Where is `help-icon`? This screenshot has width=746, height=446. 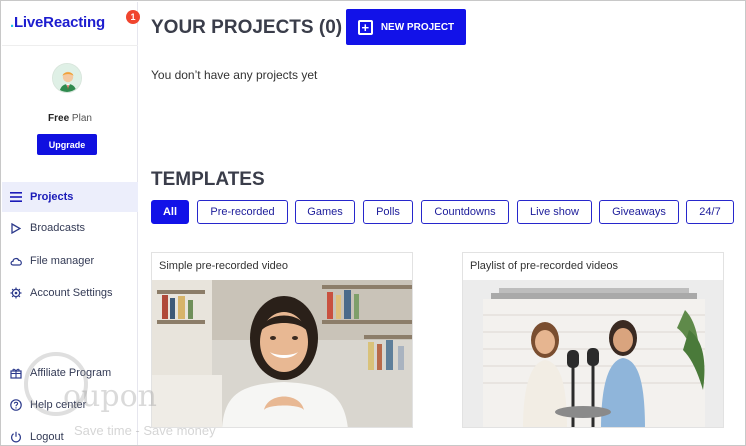
help-icon is located at coordinates (16, 405).